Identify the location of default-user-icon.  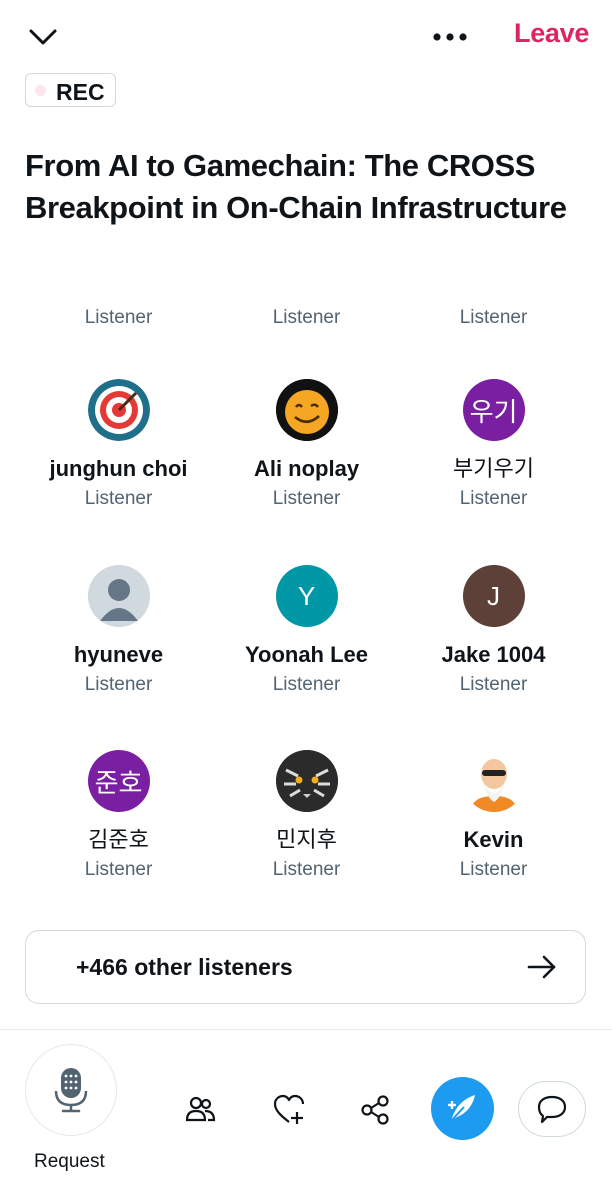
(118, 596).